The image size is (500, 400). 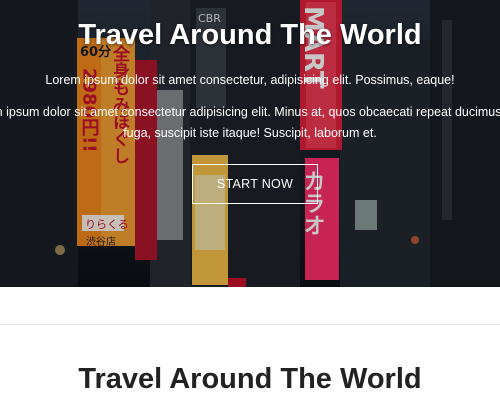 I want to click on start-now-button: START NOW, so click(x=255, y=184).